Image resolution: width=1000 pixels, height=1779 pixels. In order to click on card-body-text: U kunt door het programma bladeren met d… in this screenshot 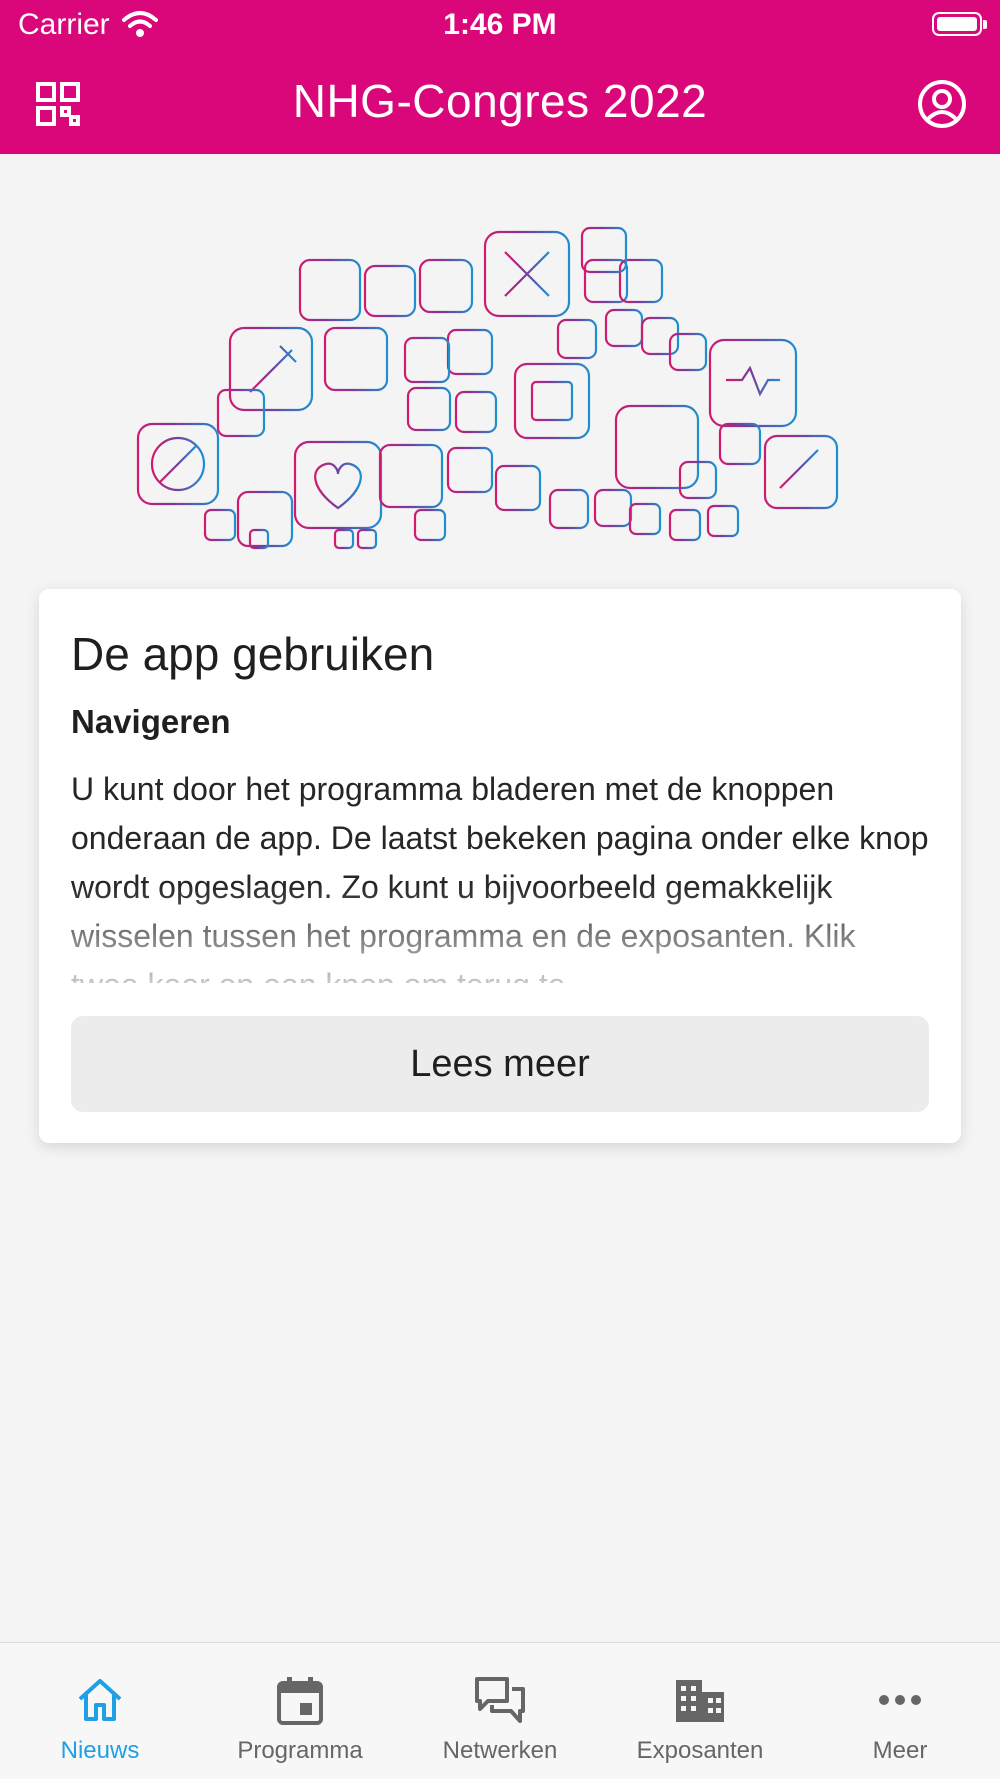, I will do `click(500, 877)`.